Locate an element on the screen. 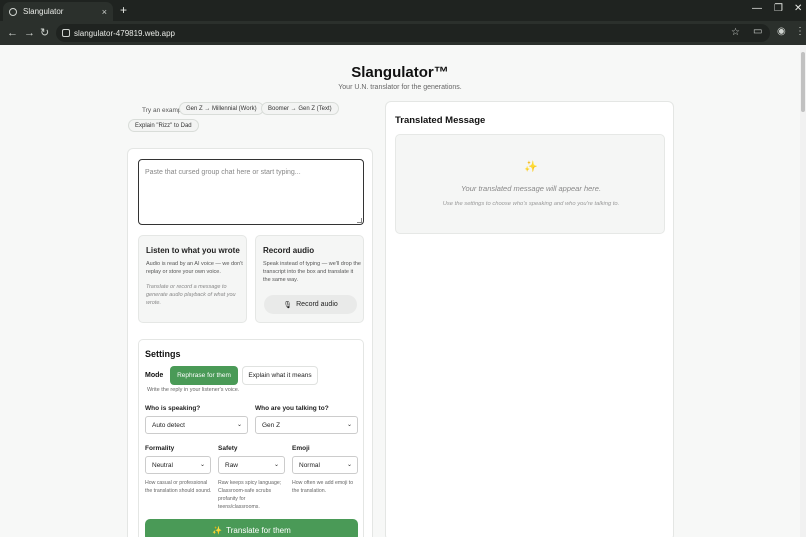 The height and width of the screenshot is (537, 806). emoji-label: Emoji is located at coordinates (301, 448).